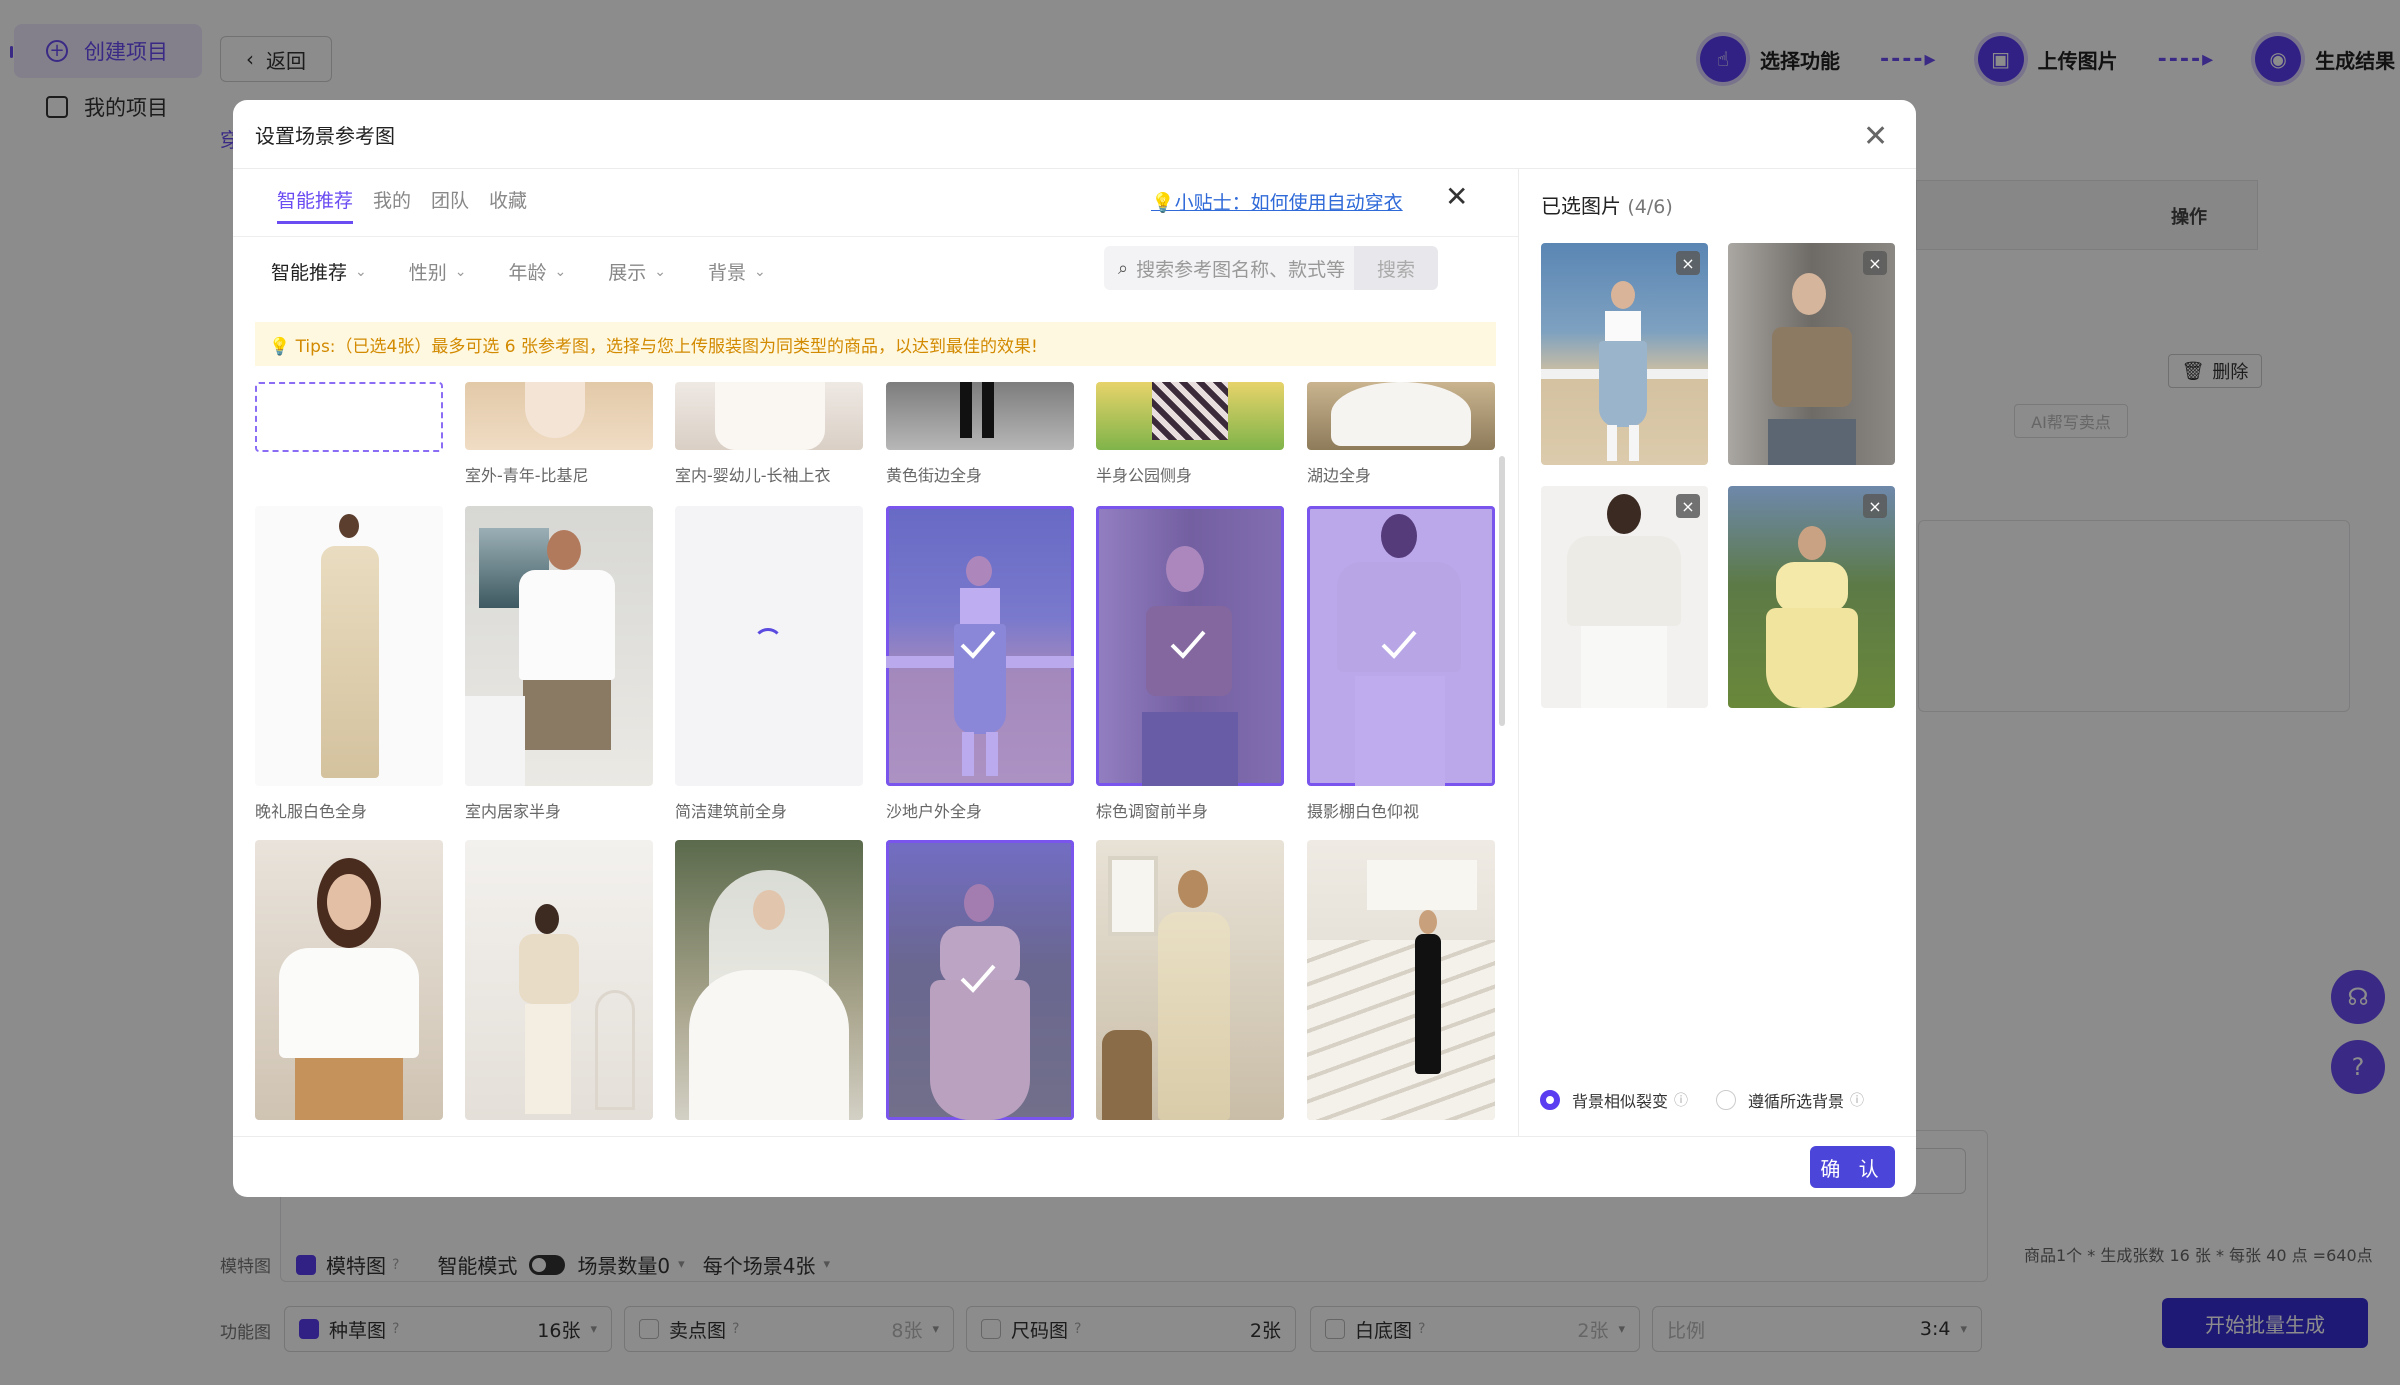 The height and width of the screenshot is (1385, 2400). Describe the element at coordinates (309, 273) in the screenshot. I see `filter-label: 智能推荐` at that location.